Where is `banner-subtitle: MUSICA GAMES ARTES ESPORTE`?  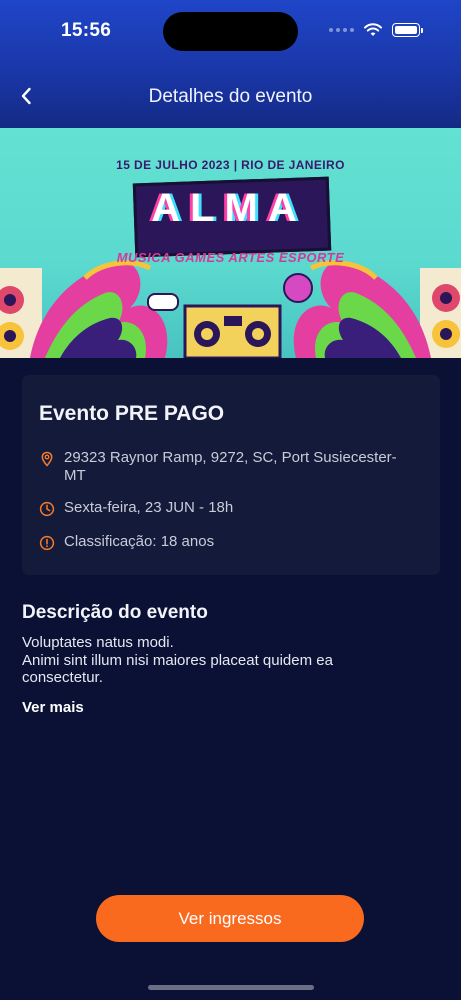
banner-subtitle: MUSICA GAMES ARTES ESPORTE is located at coordinates (230, 257).